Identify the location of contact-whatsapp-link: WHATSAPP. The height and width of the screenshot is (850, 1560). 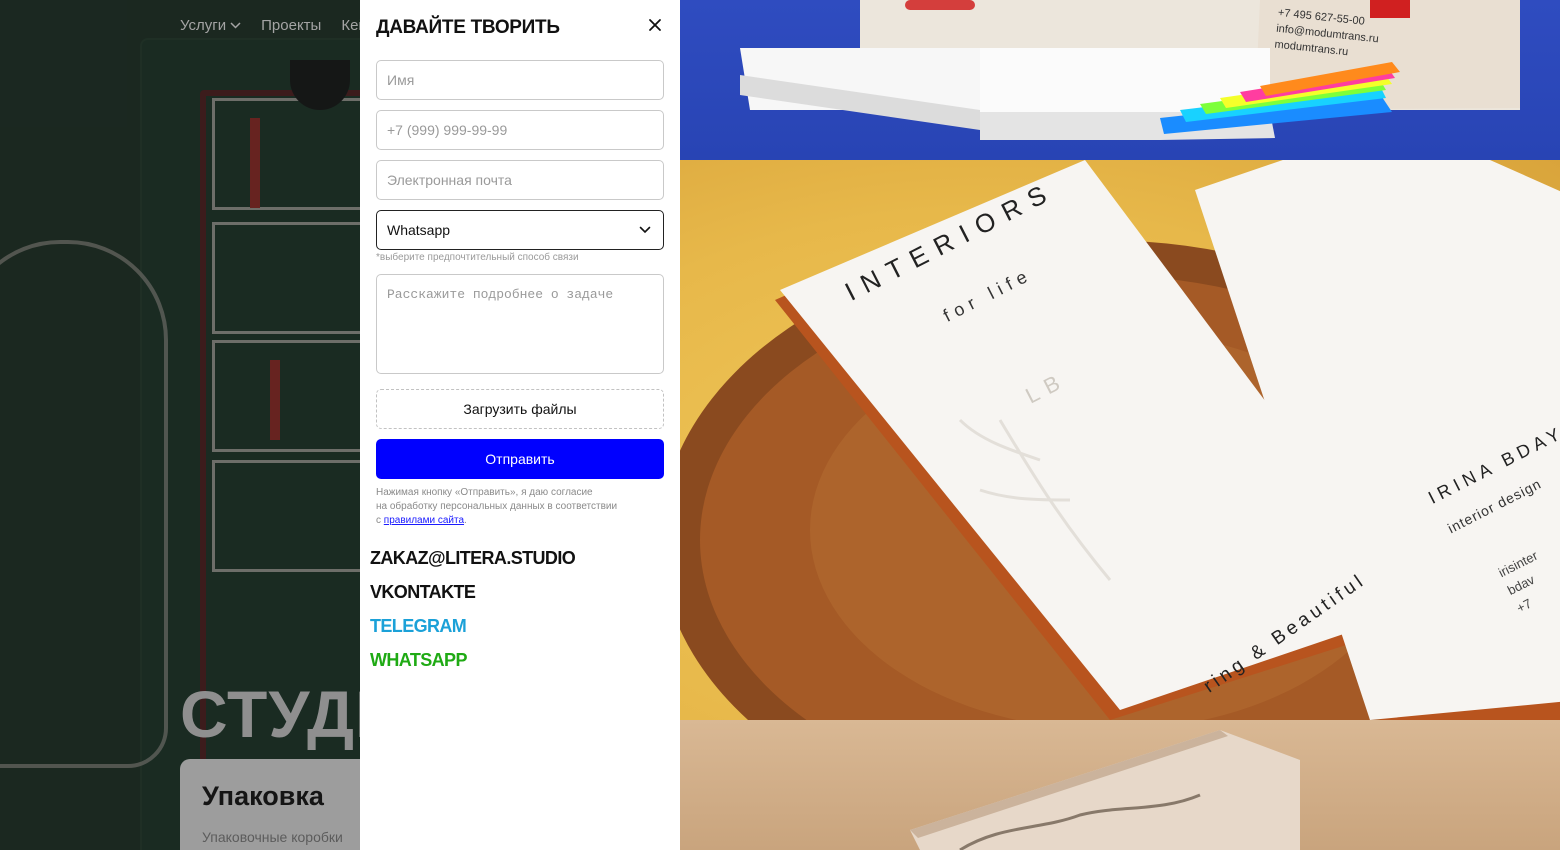
(418, 660).